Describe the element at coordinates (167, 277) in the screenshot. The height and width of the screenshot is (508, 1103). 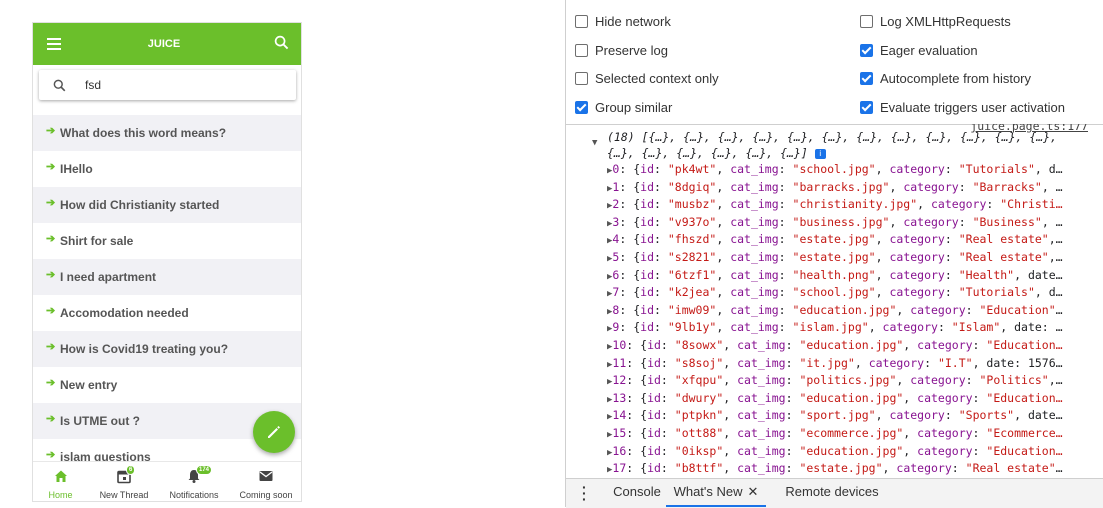
I see `thread-list-item: ➔ I need apartment` at that location.